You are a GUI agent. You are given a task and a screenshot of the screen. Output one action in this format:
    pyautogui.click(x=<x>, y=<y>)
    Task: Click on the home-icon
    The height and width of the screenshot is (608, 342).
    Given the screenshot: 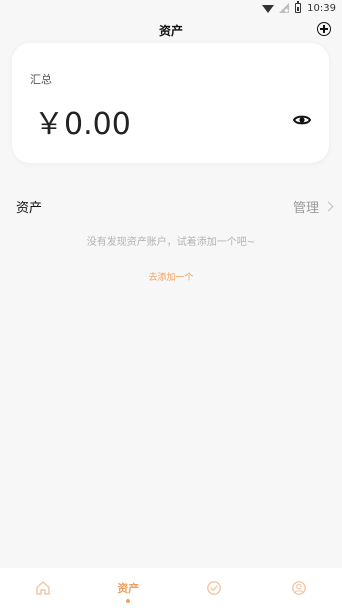 What is the action you would take?
    pyautogui.click(x=43, y=588)
    